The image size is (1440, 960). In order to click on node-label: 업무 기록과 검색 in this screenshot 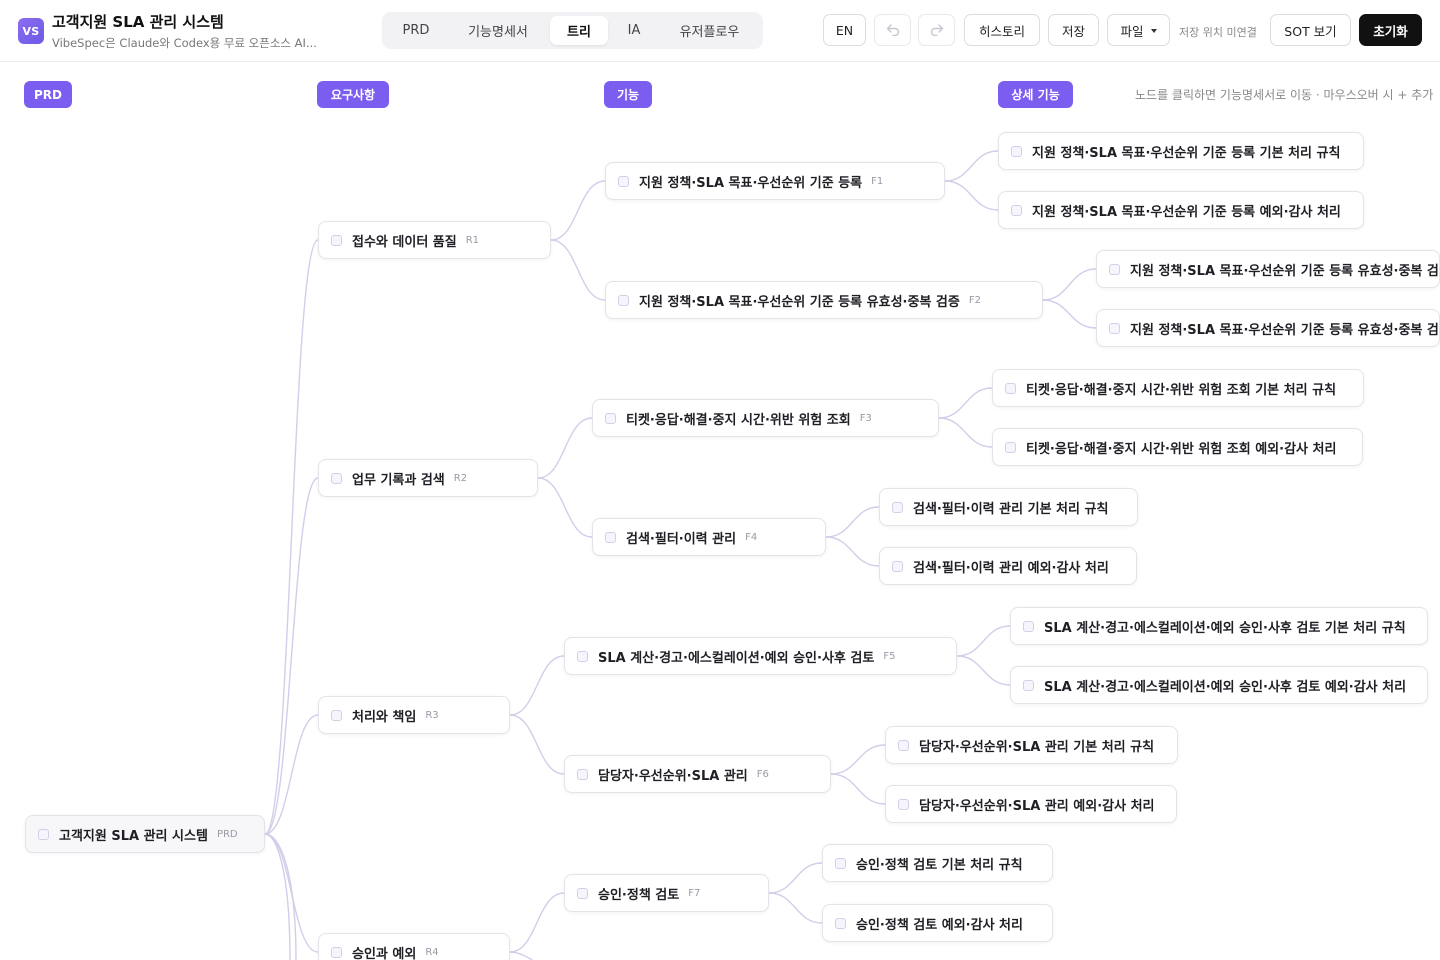, I will do `click(398, 480)`.